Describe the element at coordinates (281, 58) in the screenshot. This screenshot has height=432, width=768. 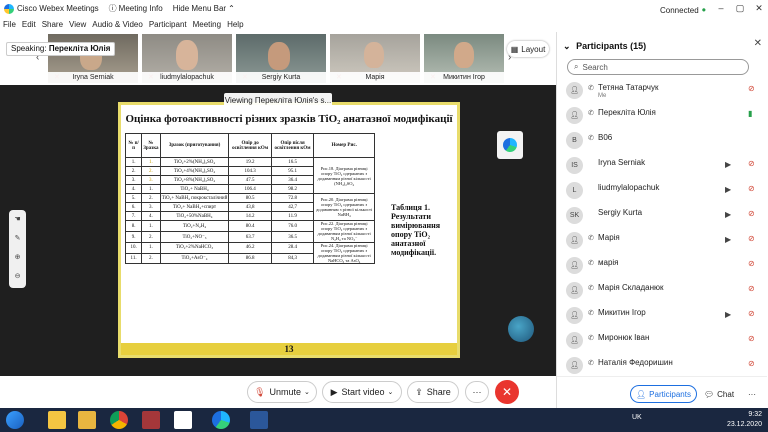
I see `video-tile-3: ✕ Sergiy Kurta` at that location.